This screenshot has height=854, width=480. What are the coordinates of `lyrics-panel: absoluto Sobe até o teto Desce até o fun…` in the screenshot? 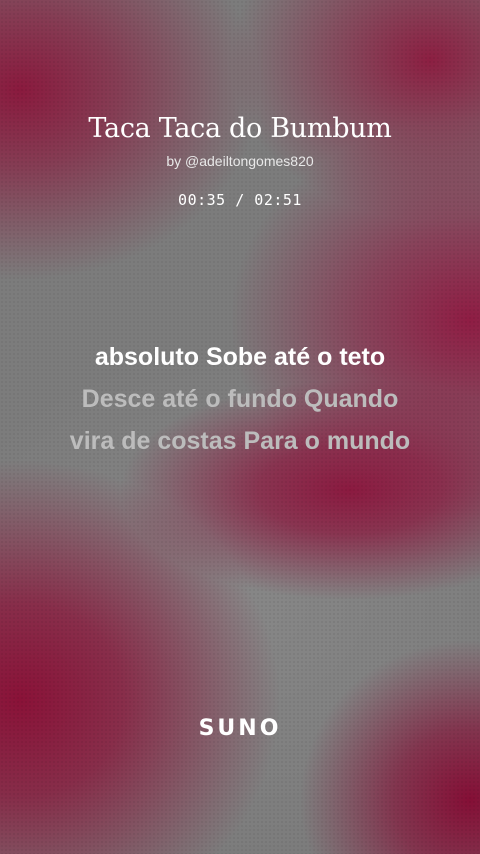 It's located at (240, 399).